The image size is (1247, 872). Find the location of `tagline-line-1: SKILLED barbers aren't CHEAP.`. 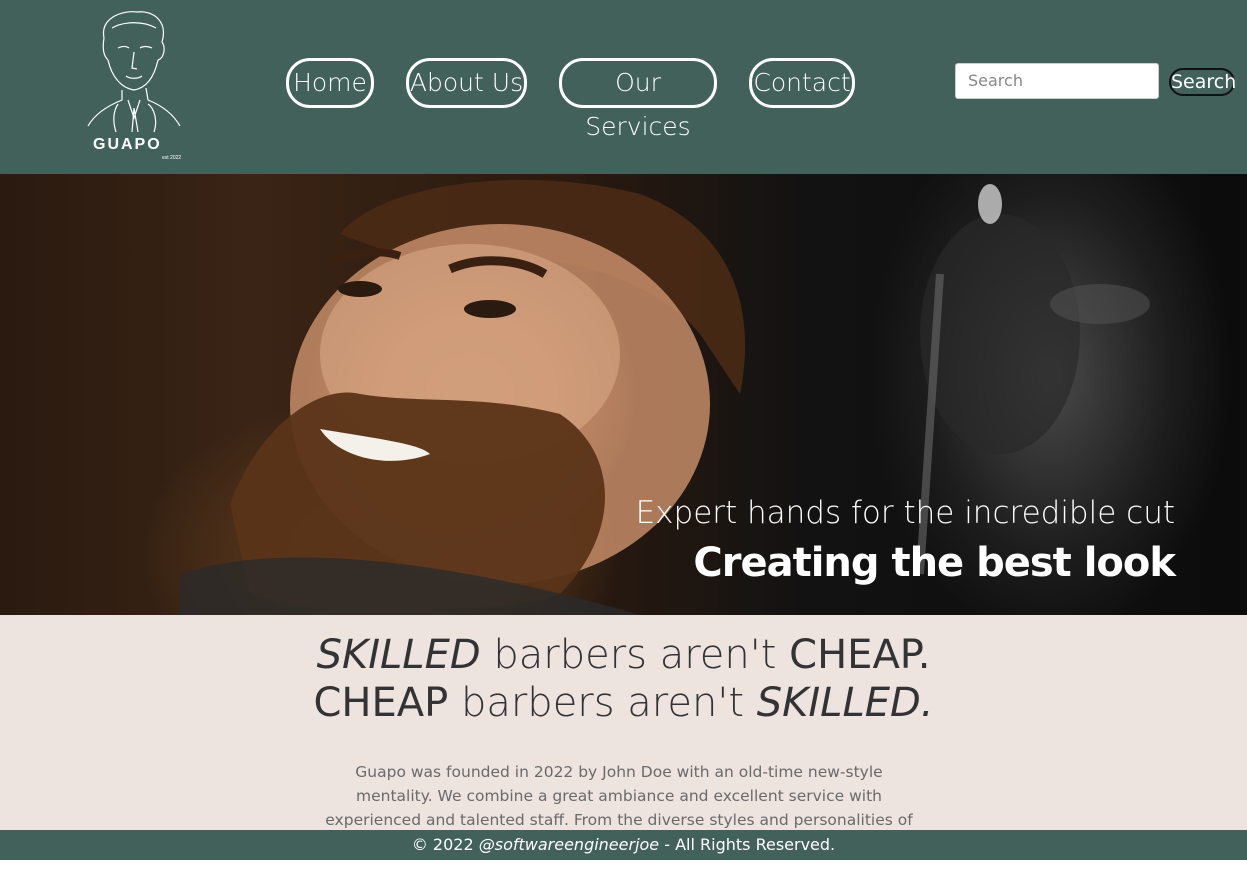

tagline-line-1: SKILLED barbers aren't CHEAP. is located at coordinates (623, 655).